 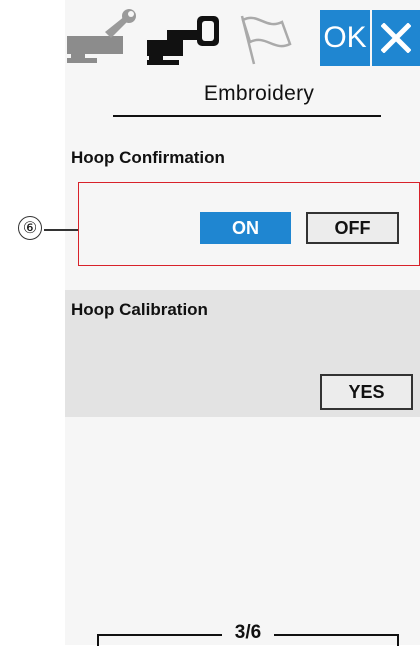 I want to click on embroidery-machine-icon, so click(x=183, y=40).